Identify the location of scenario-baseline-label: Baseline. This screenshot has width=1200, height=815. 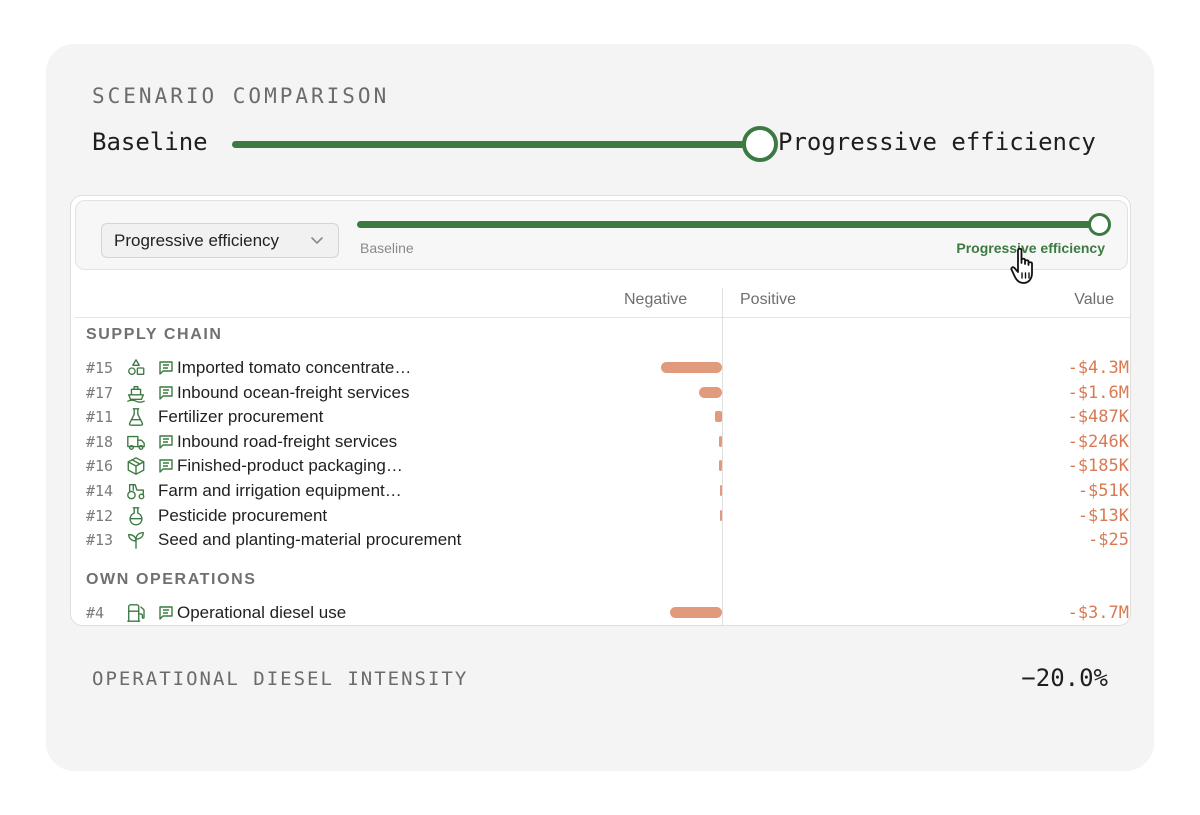
(150, 142).